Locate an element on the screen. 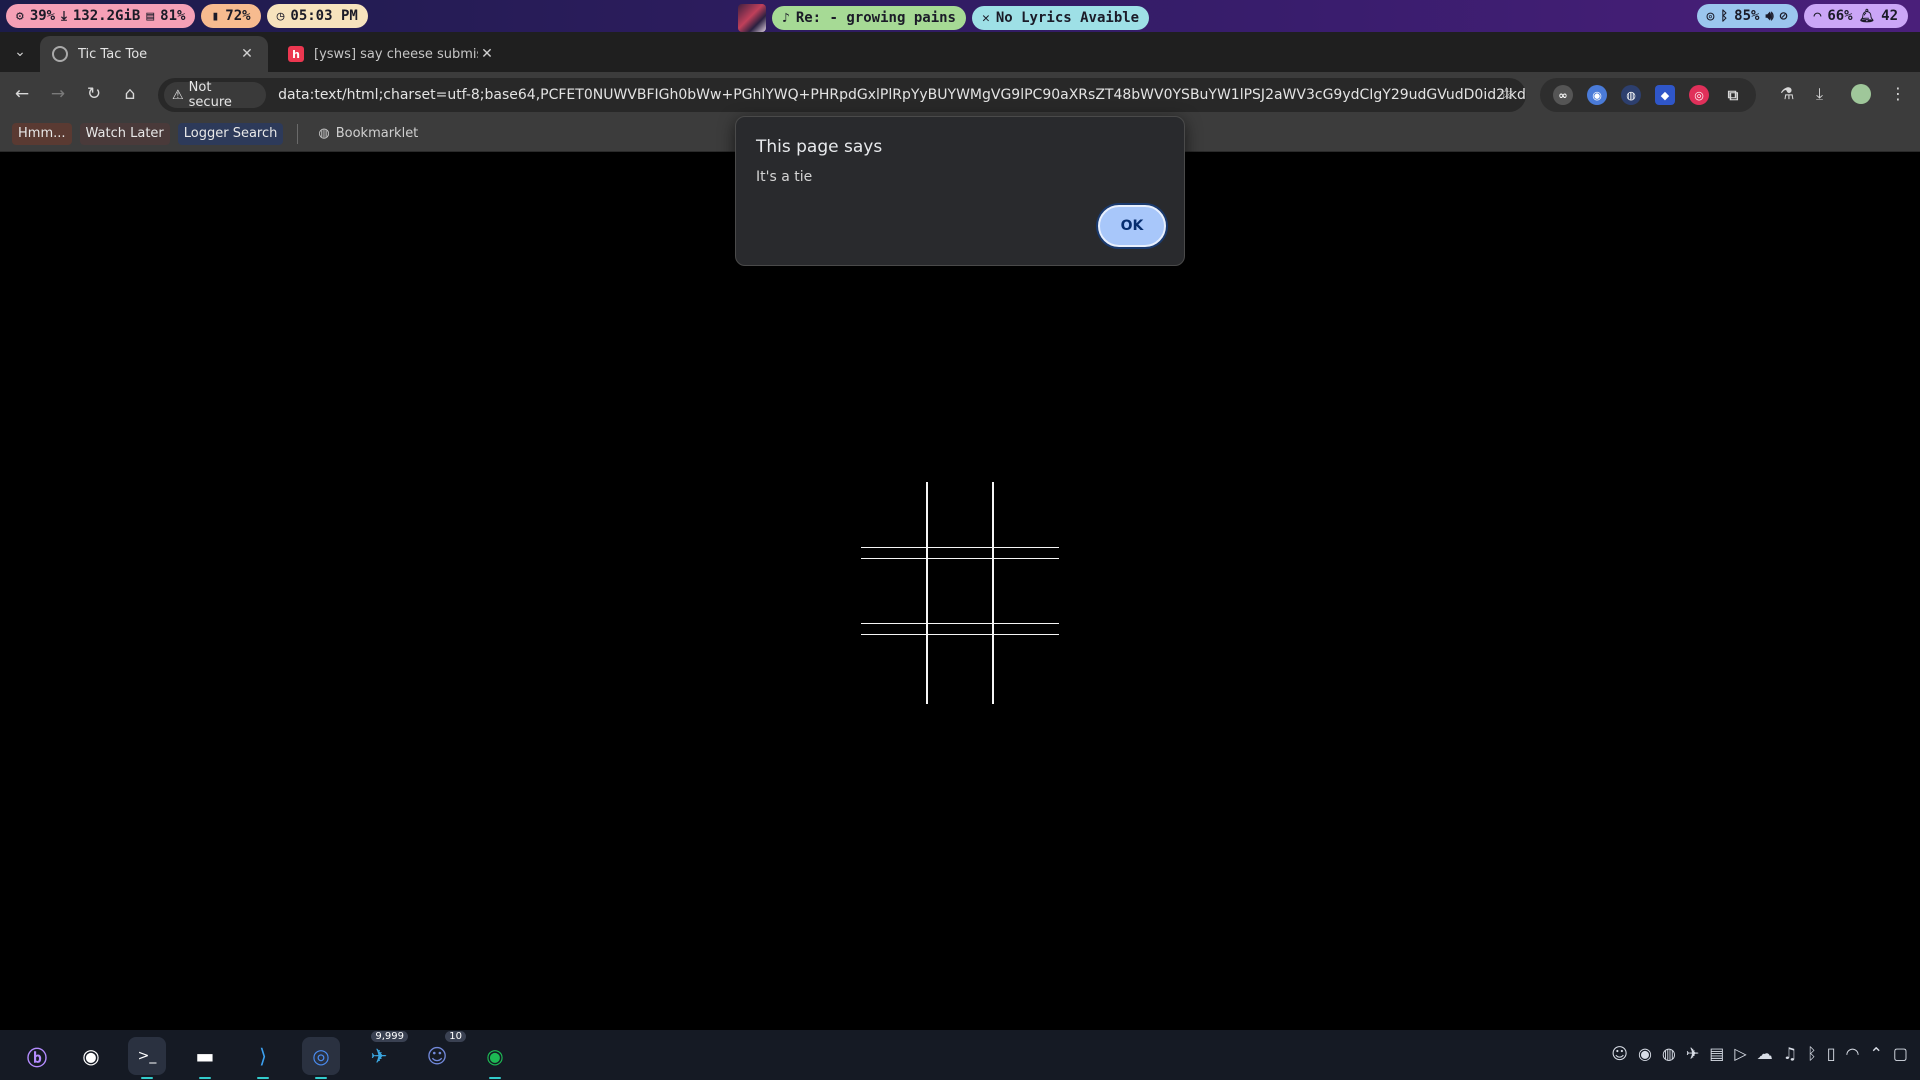  eye-off-icon: ◎ is located at coordinates (1710, 16).